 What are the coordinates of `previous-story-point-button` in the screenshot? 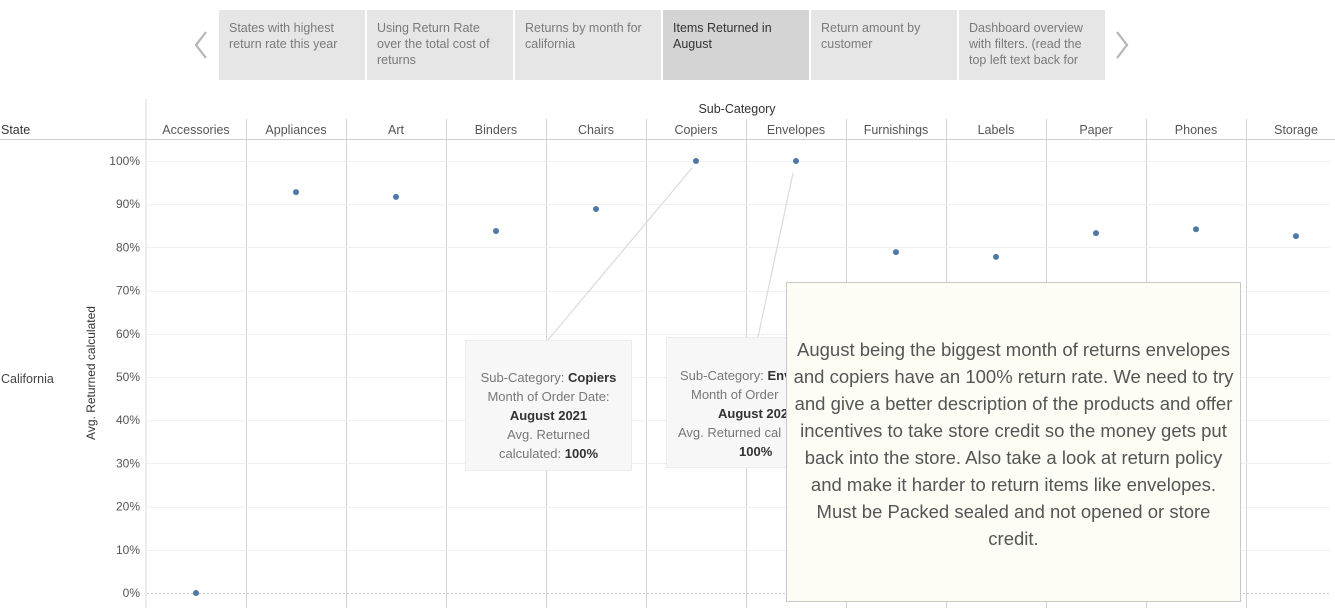 It's located at (201, 45).